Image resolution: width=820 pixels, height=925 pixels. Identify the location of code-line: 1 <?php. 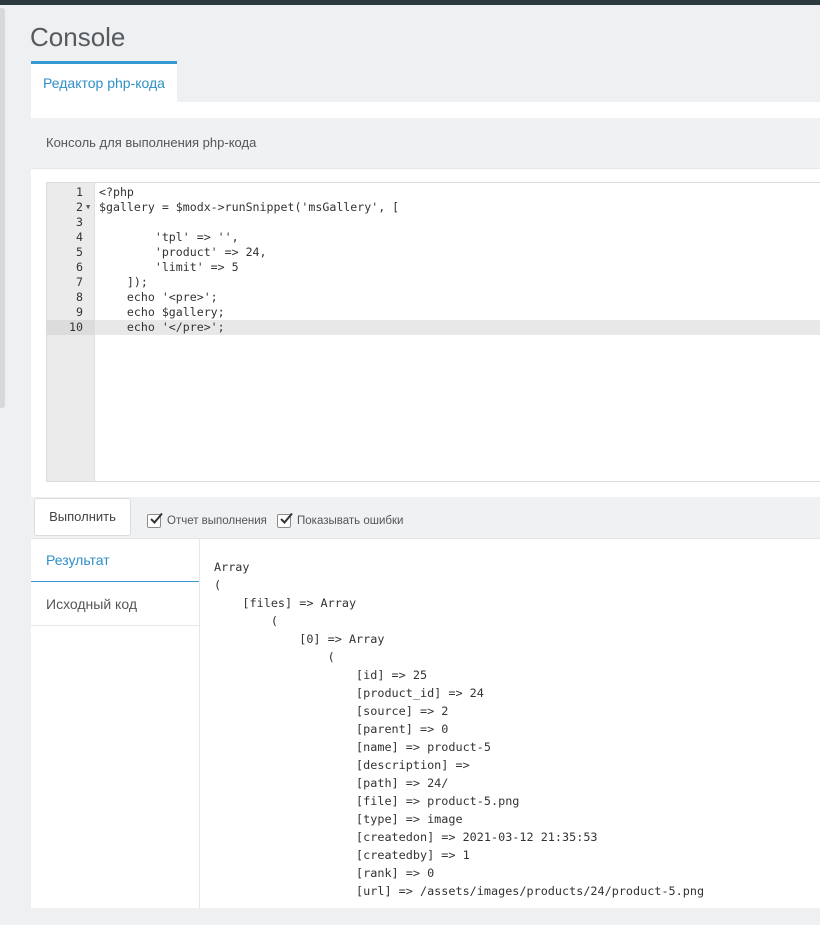
(433, 192).